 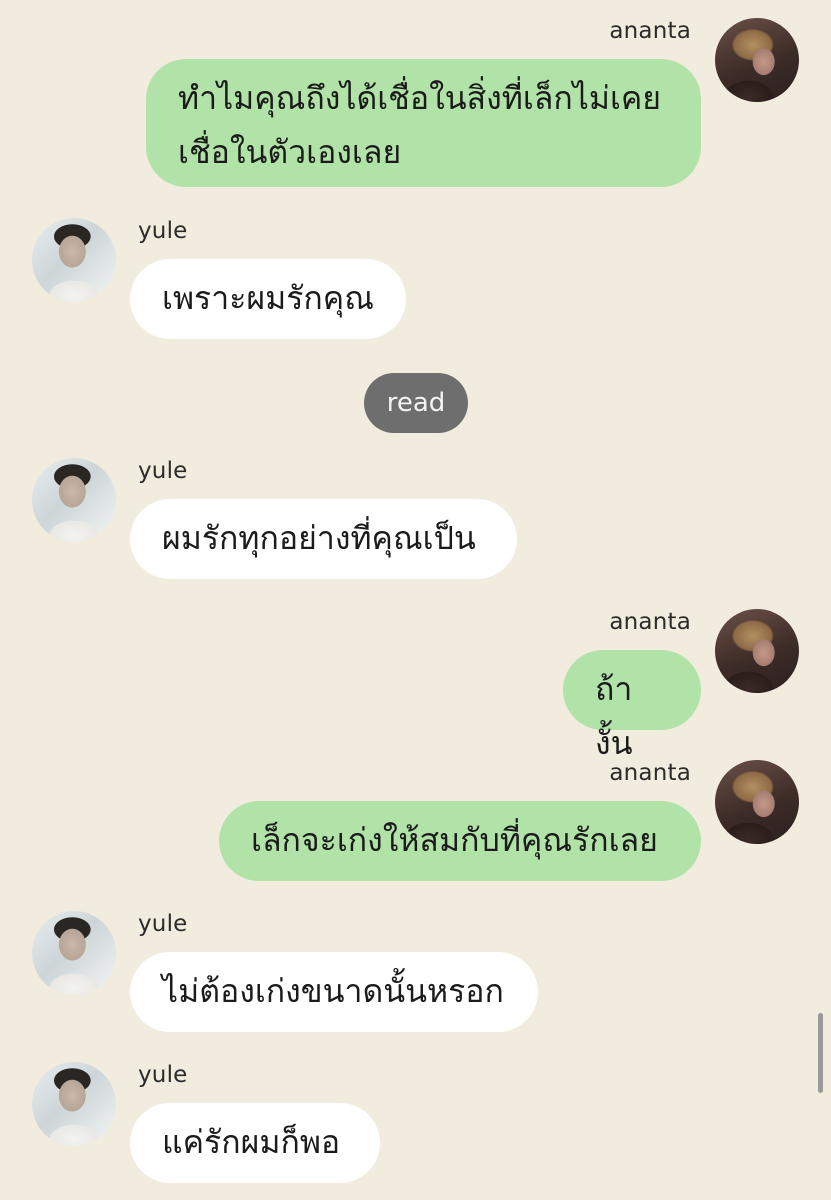 I want to click on message-bubble-incoming: ผมรักทุกอย่างที่คุณเป็น, so click(x=323, y=539).